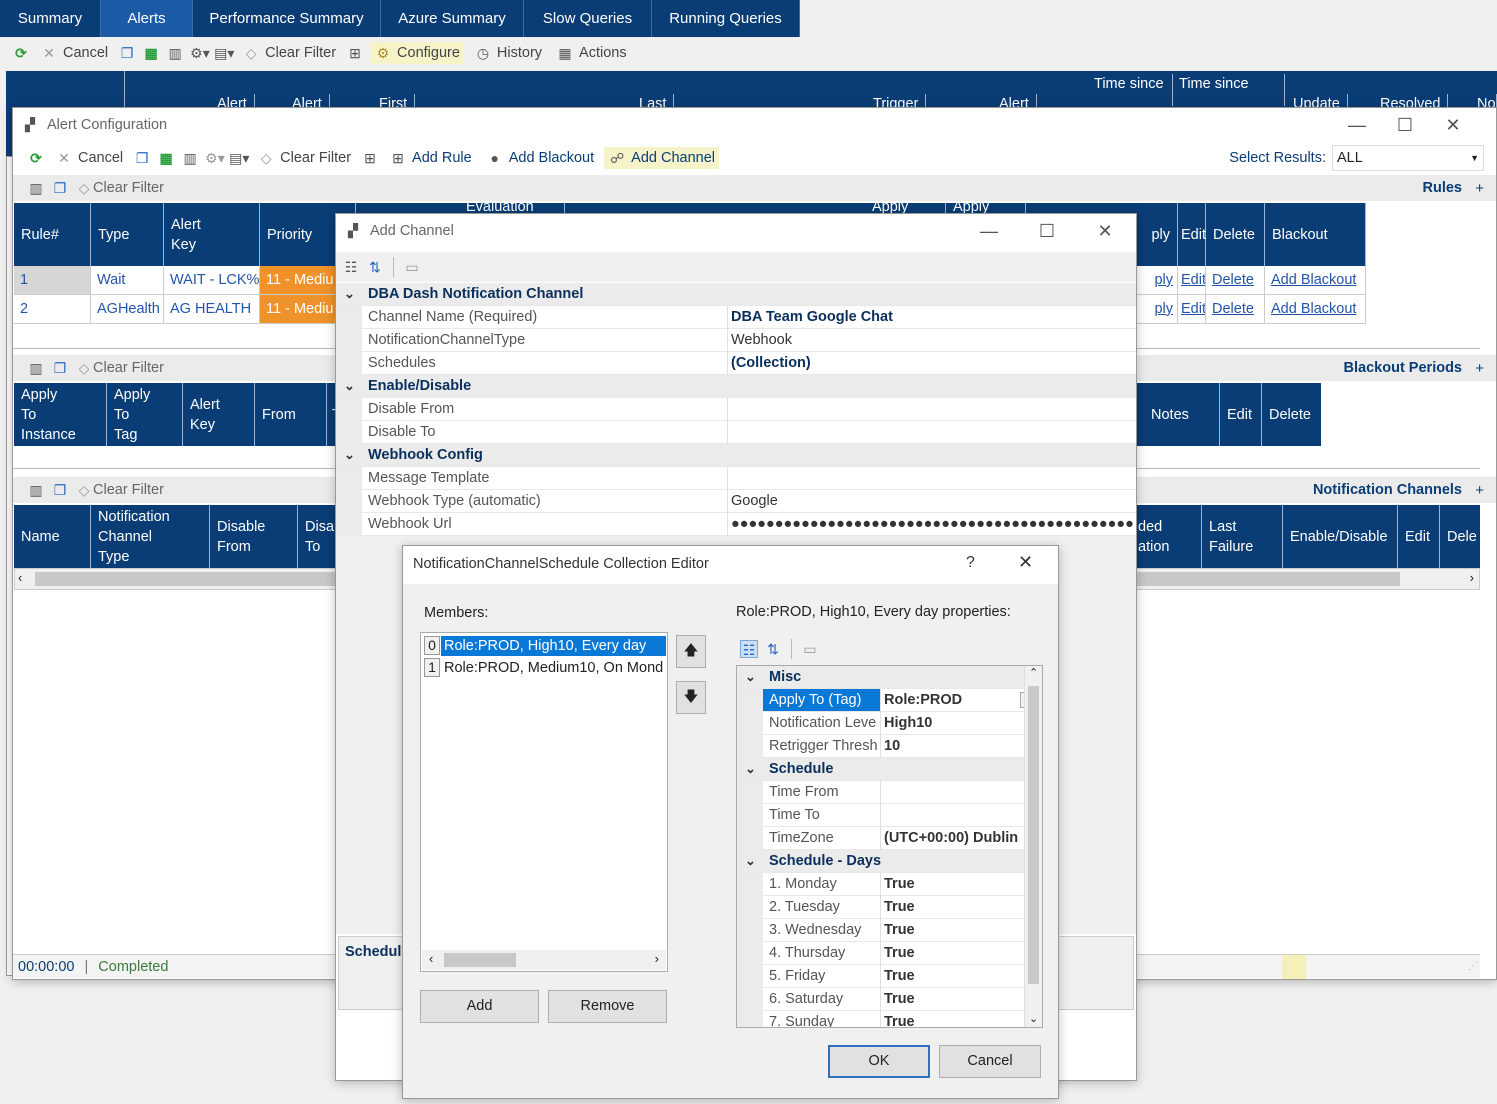 The image size is (1497, 1104). What do you see at coordinates (889, 700) in the screenshot?
I see `property-row: …Apply To (Tag)Role:PROD` at bounding box center [889, 700].